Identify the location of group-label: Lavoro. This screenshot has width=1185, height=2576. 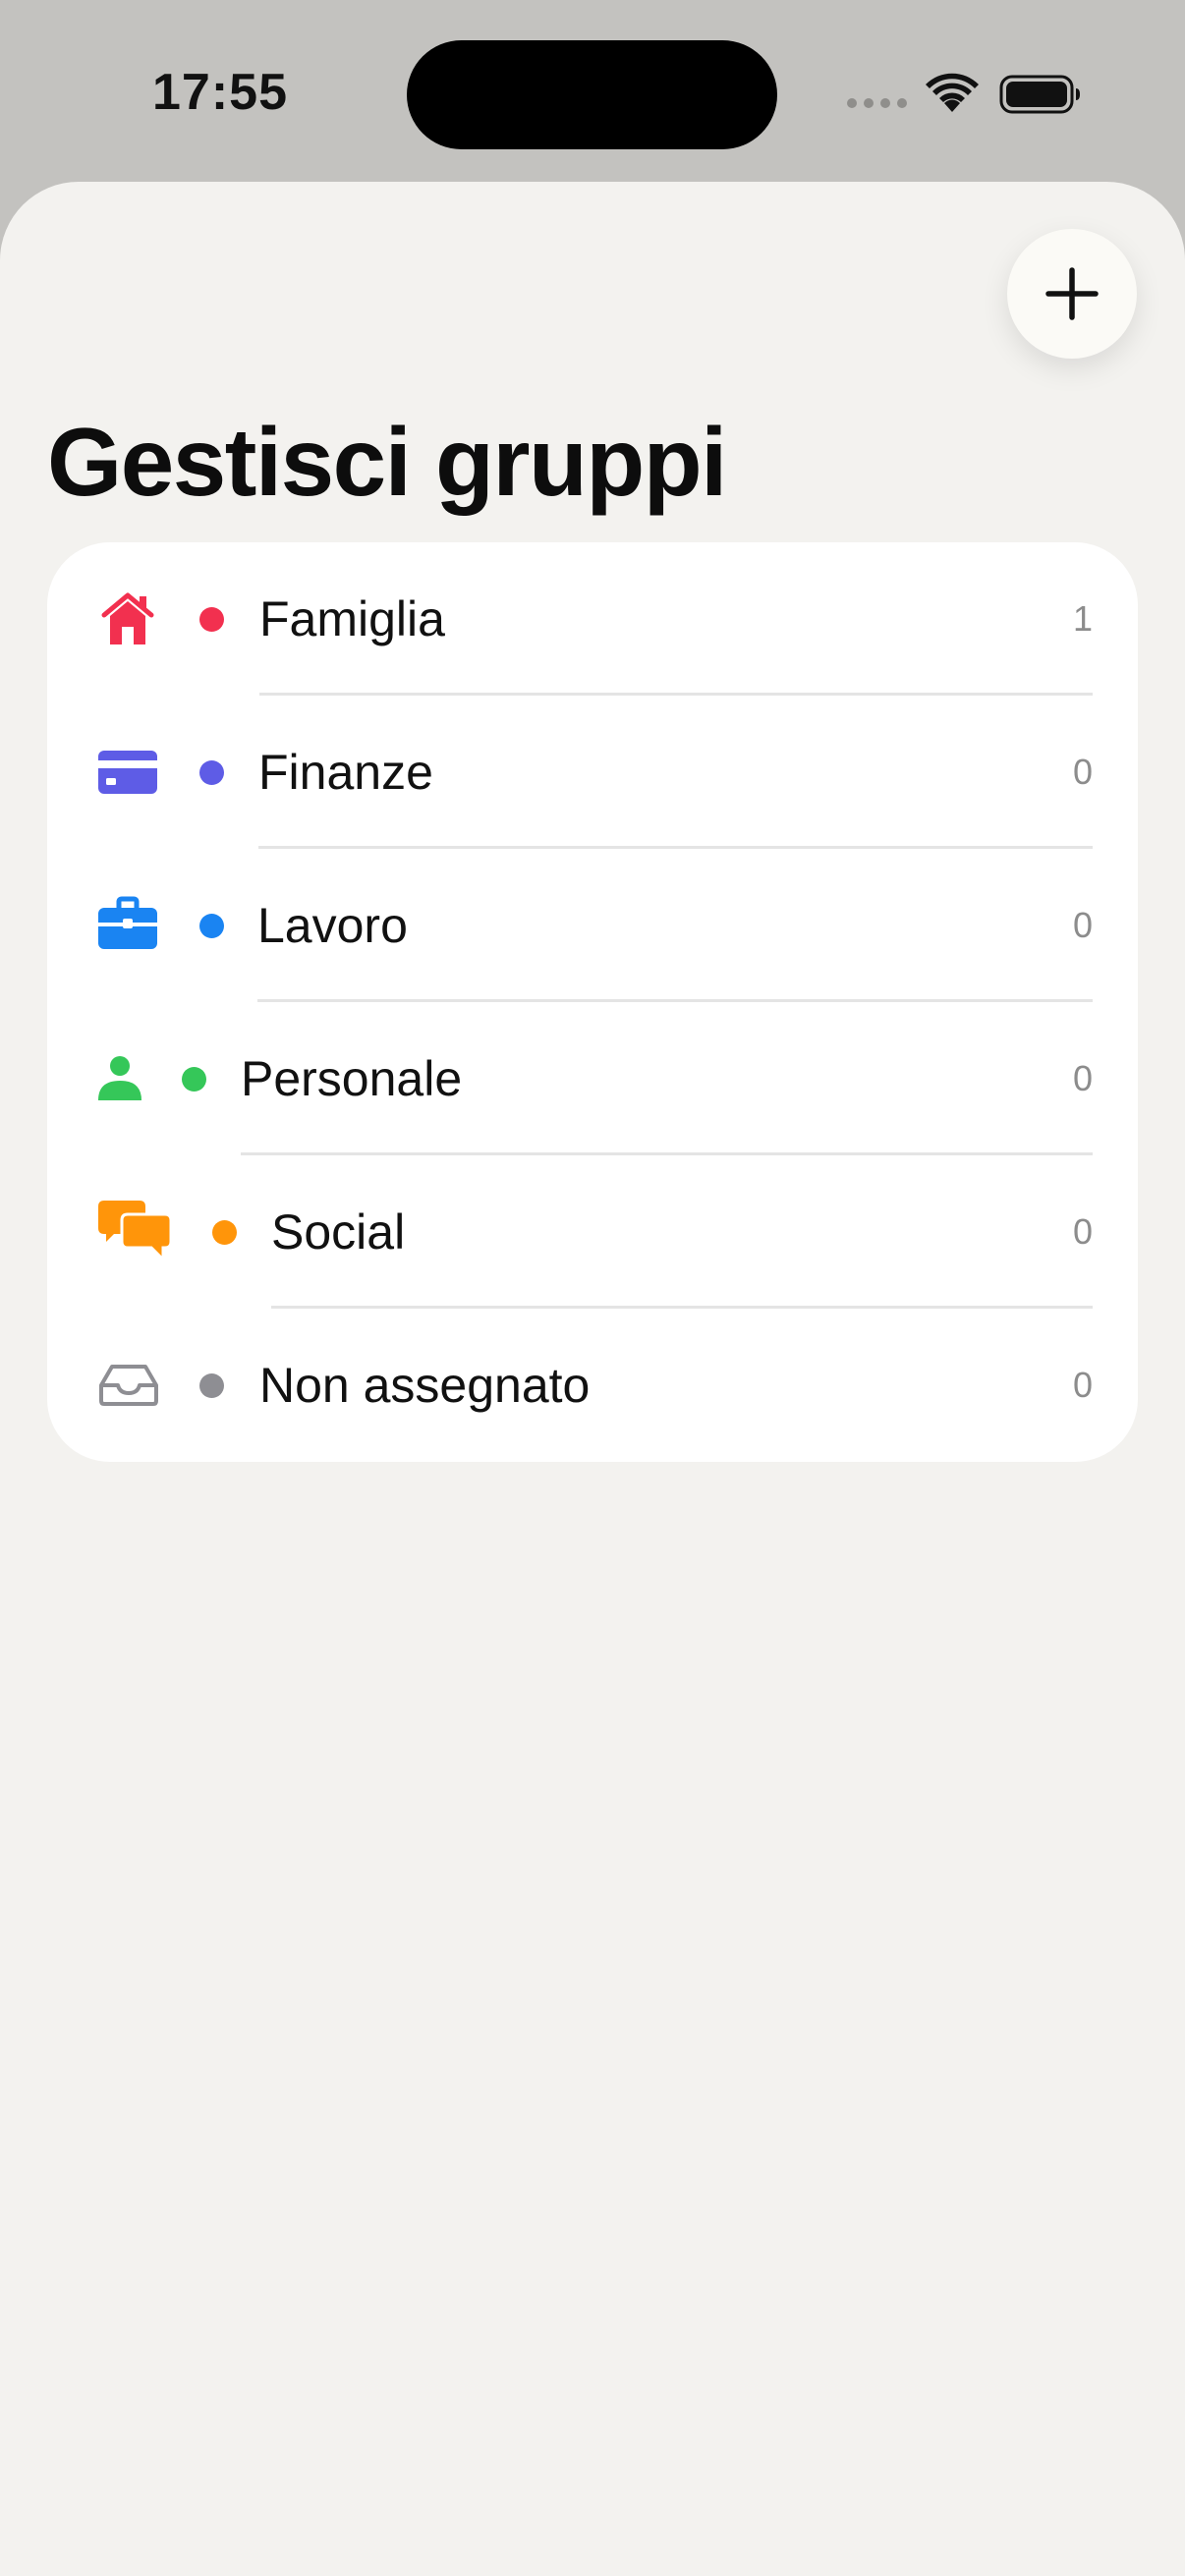
(333, 925).